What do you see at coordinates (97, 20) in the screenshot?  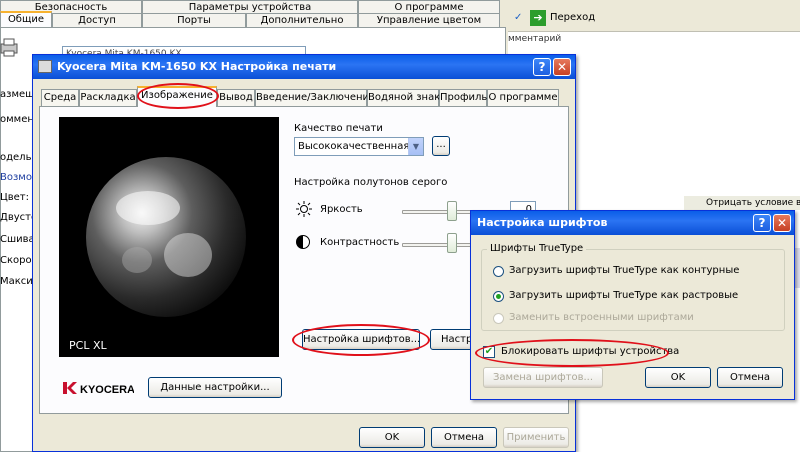 I see `tab-sharing: Доступ` at bounding box center [97, 20].